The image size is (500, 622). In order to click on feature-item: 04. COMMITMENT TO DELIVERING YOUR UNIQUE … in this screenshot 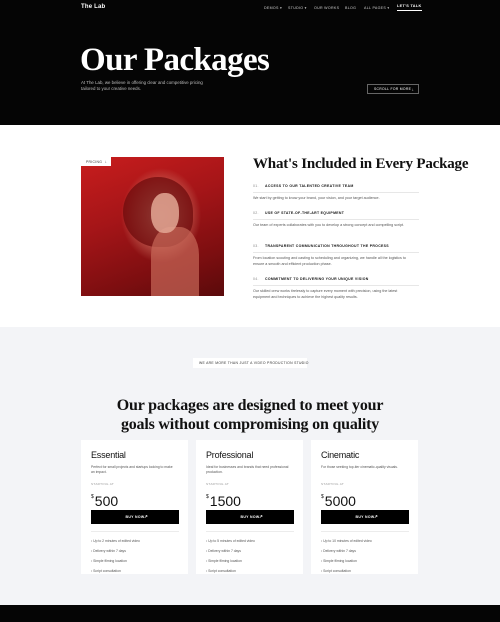, I will do `click(336, 288)`.